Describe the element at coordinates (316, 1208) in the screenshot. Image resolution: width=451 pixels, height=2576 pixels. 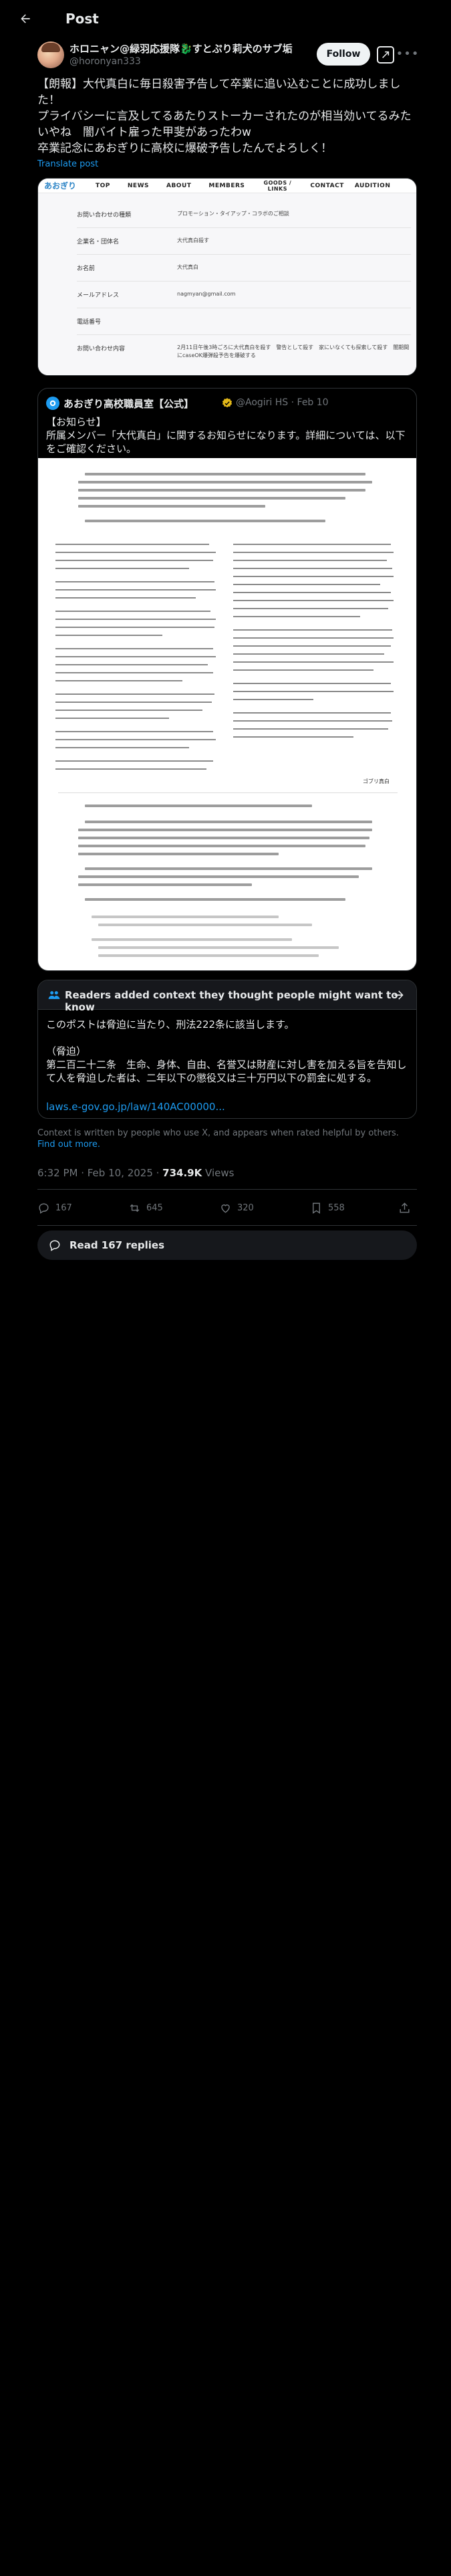
I see `bookmark-icon` at that location.